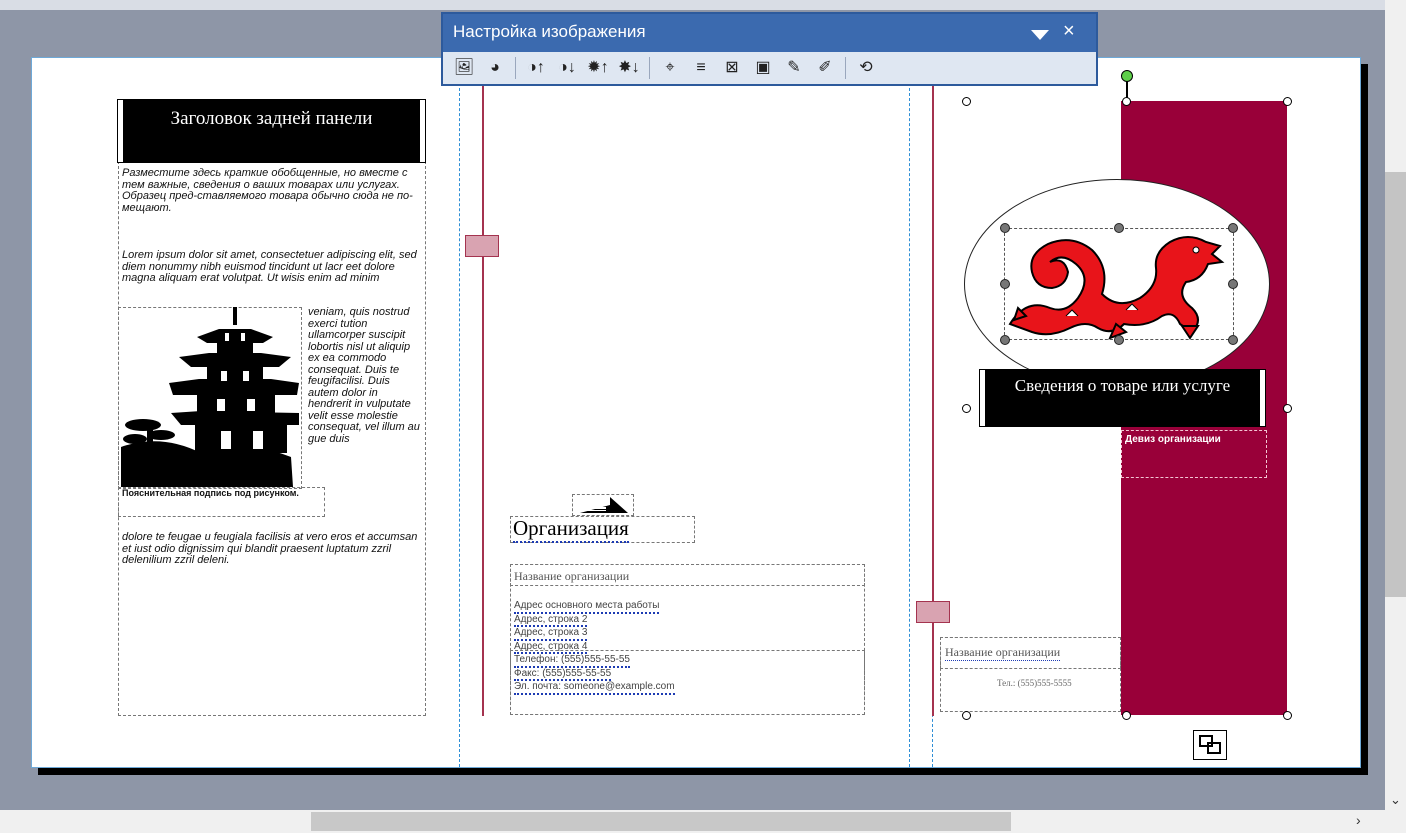  I want to click on less-contrast-icon: ◑↓, so click(567, 68).